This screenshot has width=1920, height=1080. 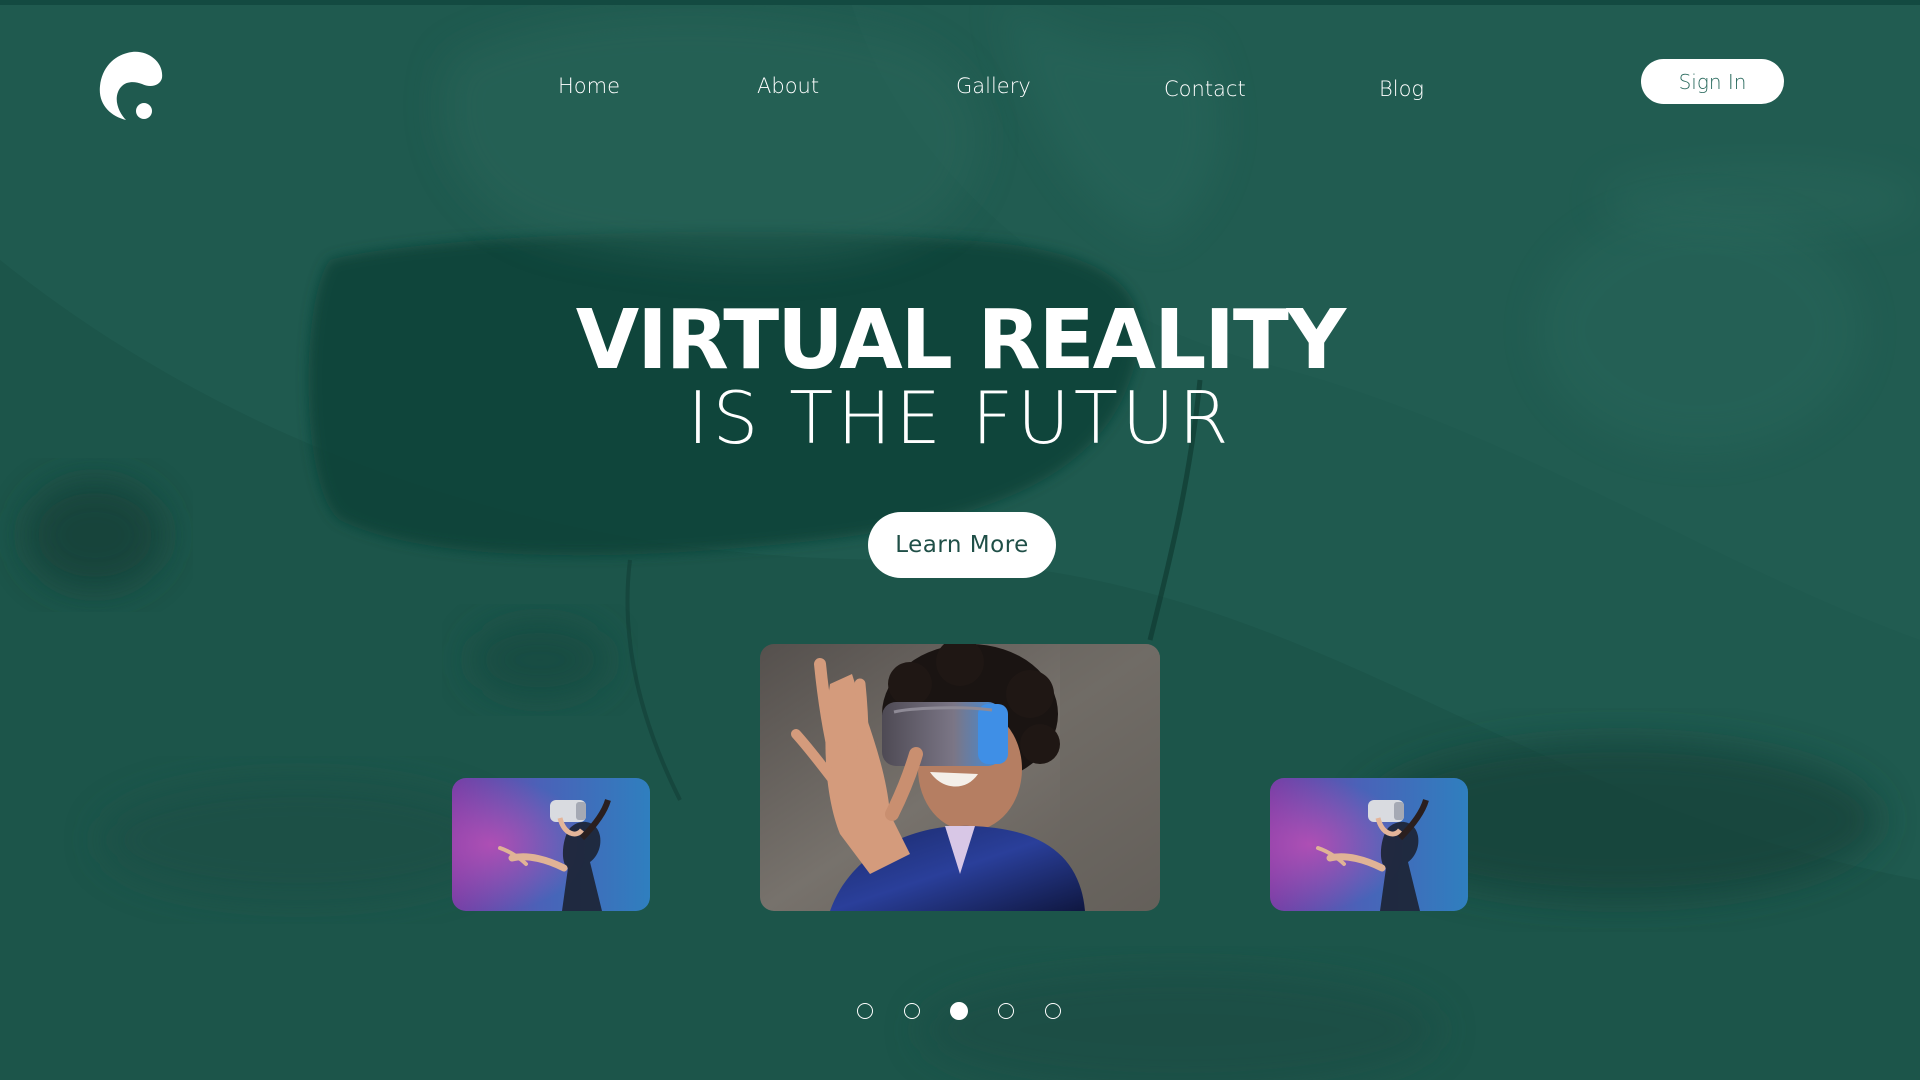 What do you see at coordinates (962, 545) in the screenshot?
I see `learn-more-button: Learn More` at bounding box center [962, 545].